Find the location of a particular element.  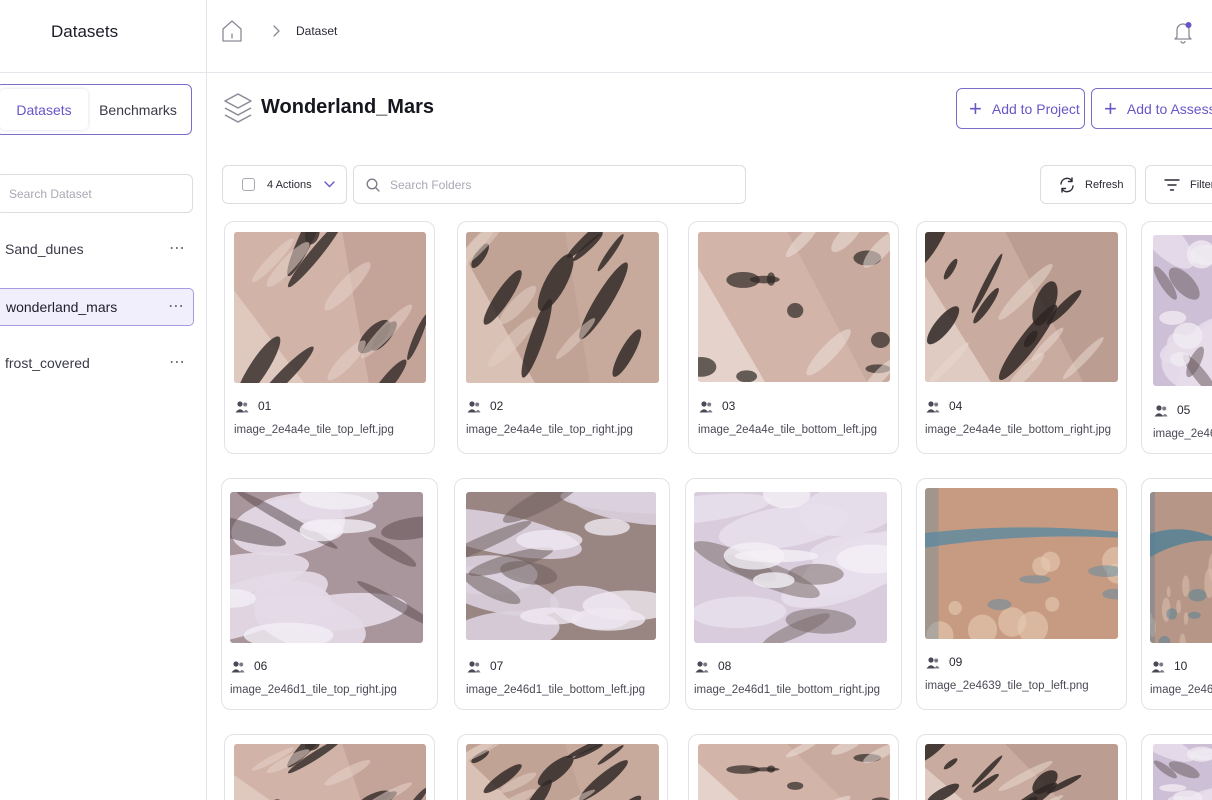

image-card: 03 image_2e4a4e_tile_bottom_left.jpg is located at coordinates (793, 337).